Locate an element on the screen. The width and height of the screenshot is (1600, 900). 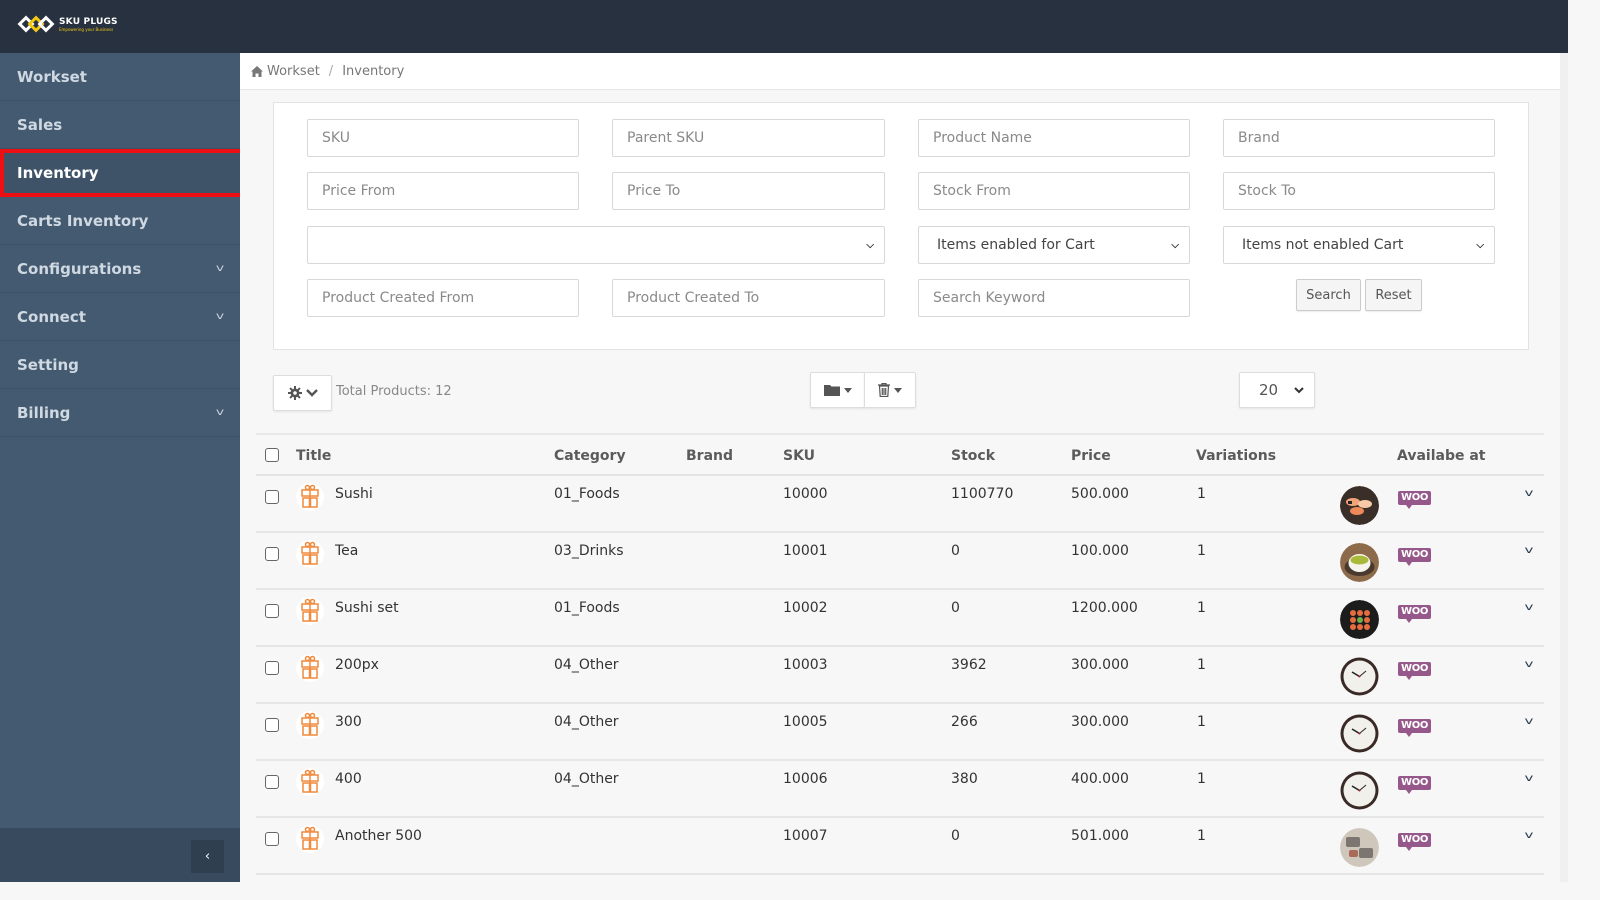
column-price: Price is located at coordinates (1091, 456).